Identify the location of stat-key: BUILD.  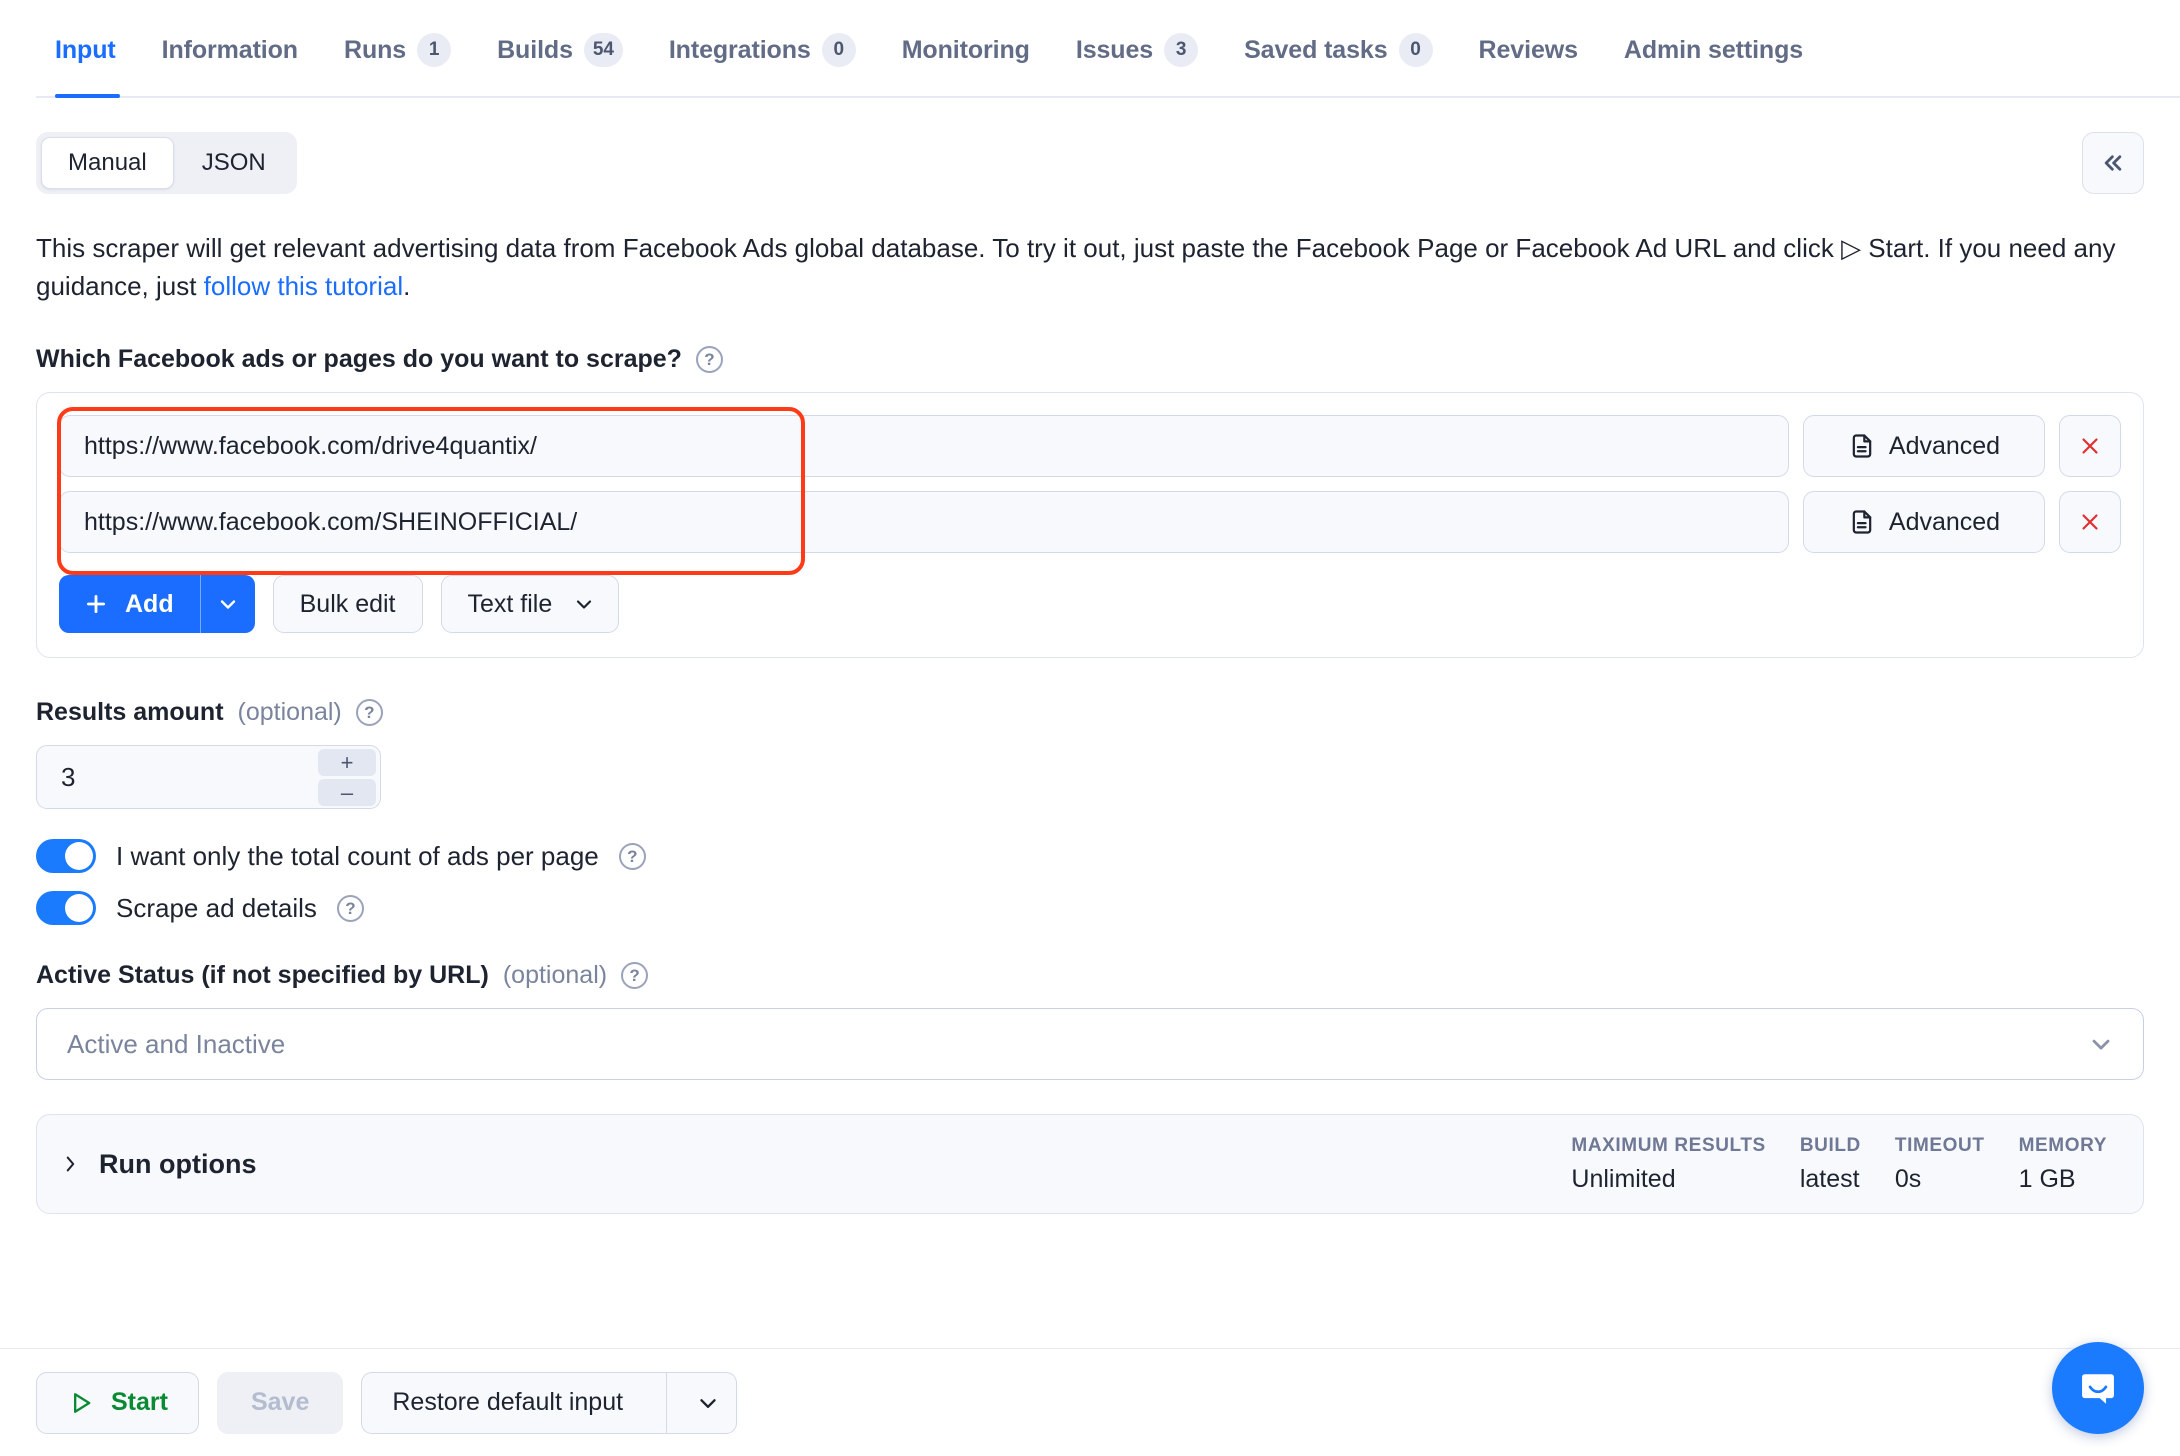
(1830, 1145).